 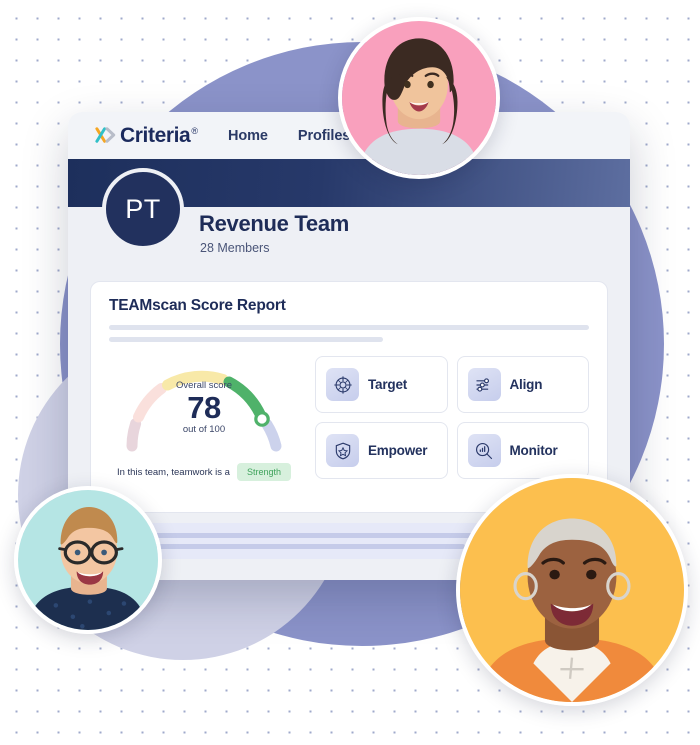 I want to click on tile-label: Target, so click(x=388, y=384).